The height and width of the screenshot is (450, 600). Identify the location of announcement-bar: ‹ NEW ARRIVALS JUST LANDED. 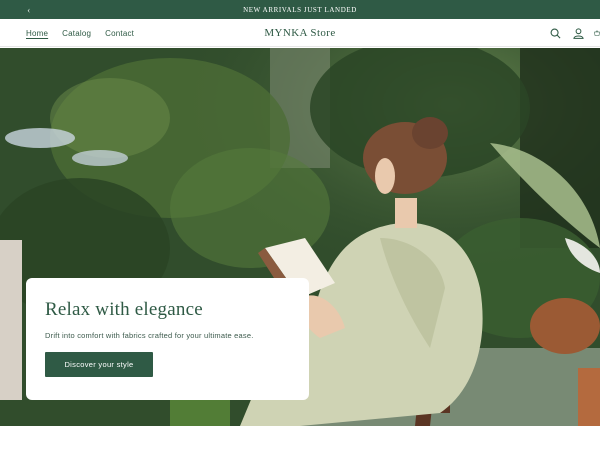
(300, 9).